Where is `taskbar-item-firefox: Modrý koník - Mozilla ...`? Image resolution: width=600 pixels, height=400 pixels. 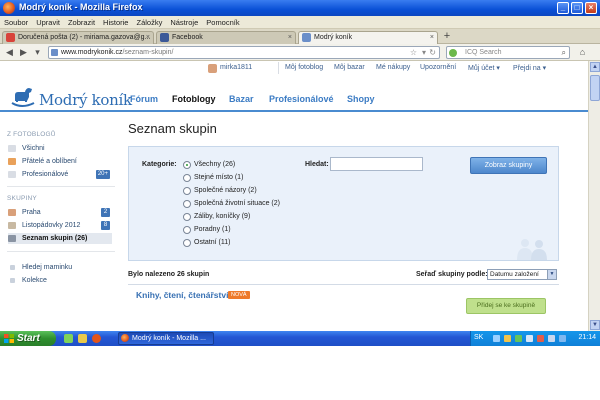
taskbar-item-firefox: Modrý koník - Mozilla ... is located at coordinates (166, 338).